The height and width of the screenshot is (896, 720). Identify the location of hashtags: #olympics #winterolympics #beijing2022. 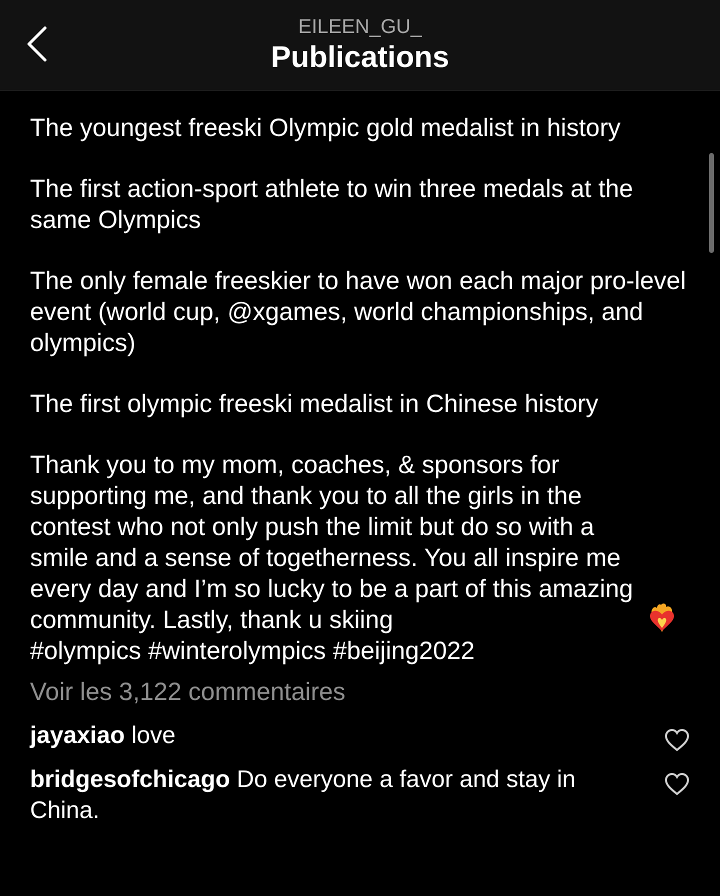
(358, 651).